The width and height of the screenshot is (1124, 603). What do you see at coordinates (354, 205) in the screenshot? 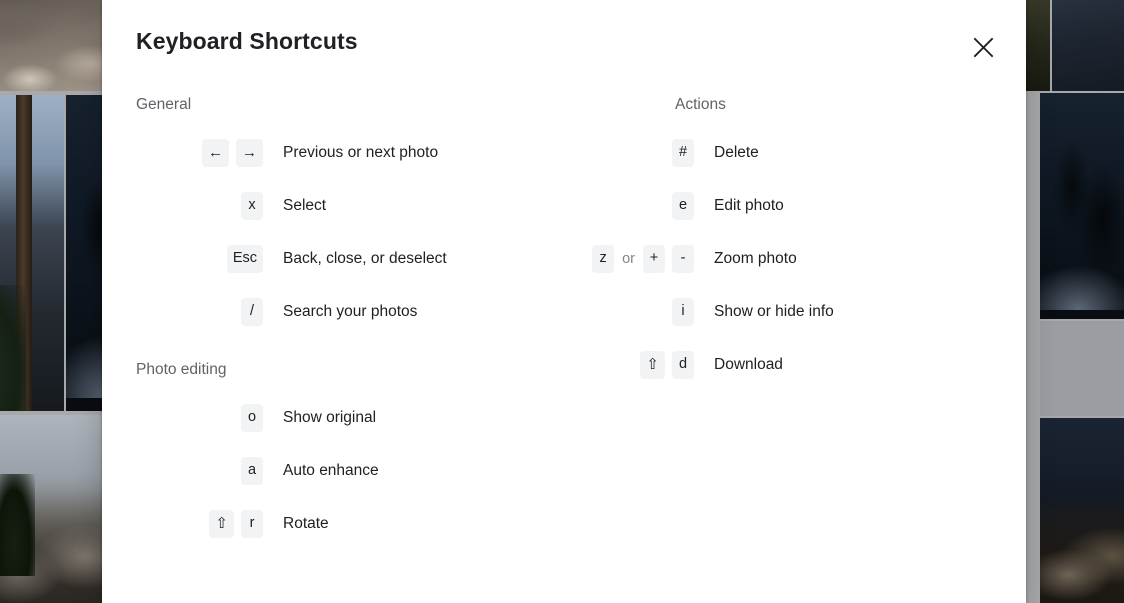
I see `shortcut-row: x Select` at bounding box center [354, 205].